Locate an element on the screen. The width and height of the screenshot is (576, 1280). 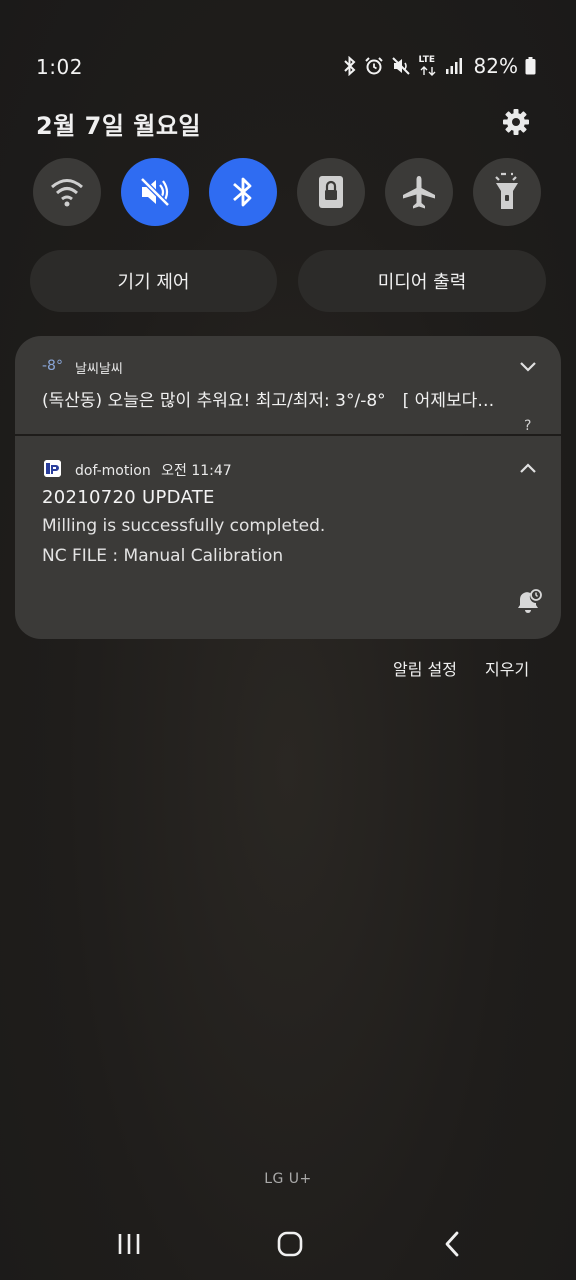
carrier-label: LG U+ is located at coordinates (288, 1179).